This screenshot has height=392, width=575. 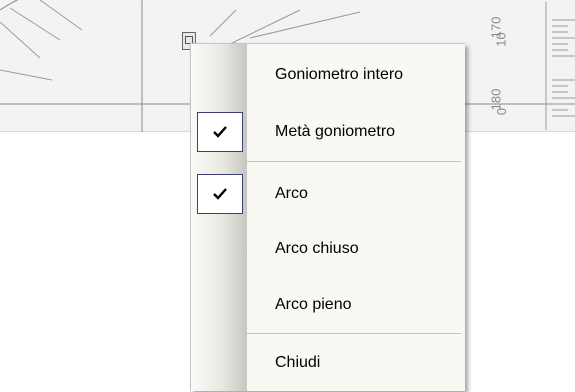 What do you see at coordinates (335, 131) in the screenshot?
I see `menu-item-label: Metà goniometro` at bounding box center [335, 131].